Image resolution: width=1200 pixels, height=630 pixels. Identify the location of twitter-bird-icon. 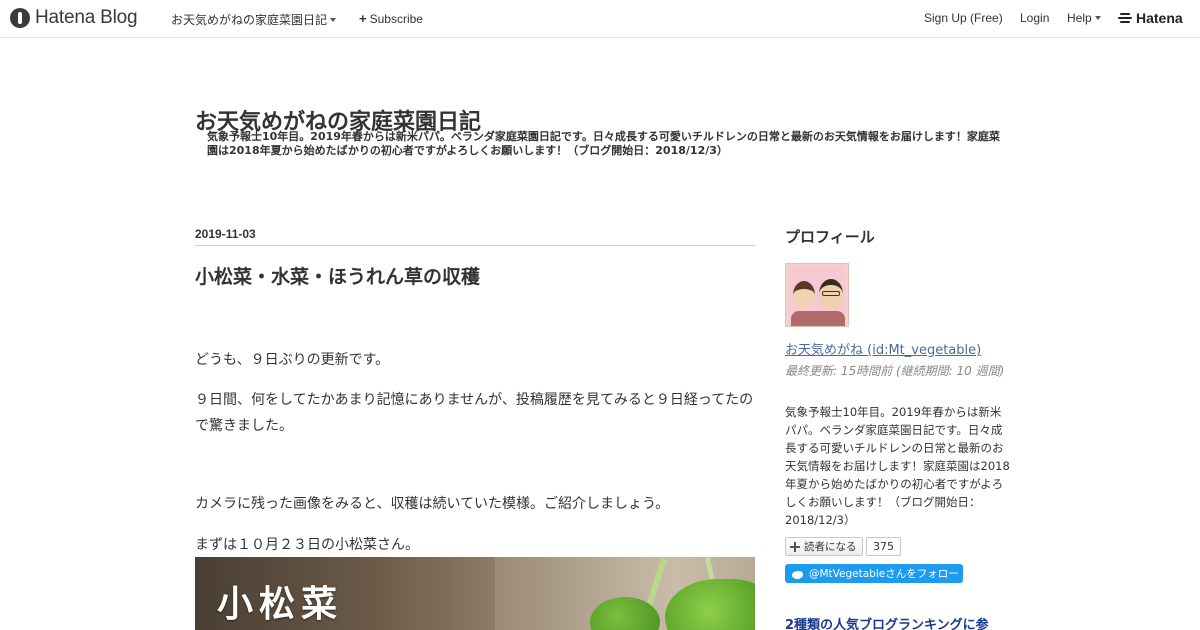
(797, 574).